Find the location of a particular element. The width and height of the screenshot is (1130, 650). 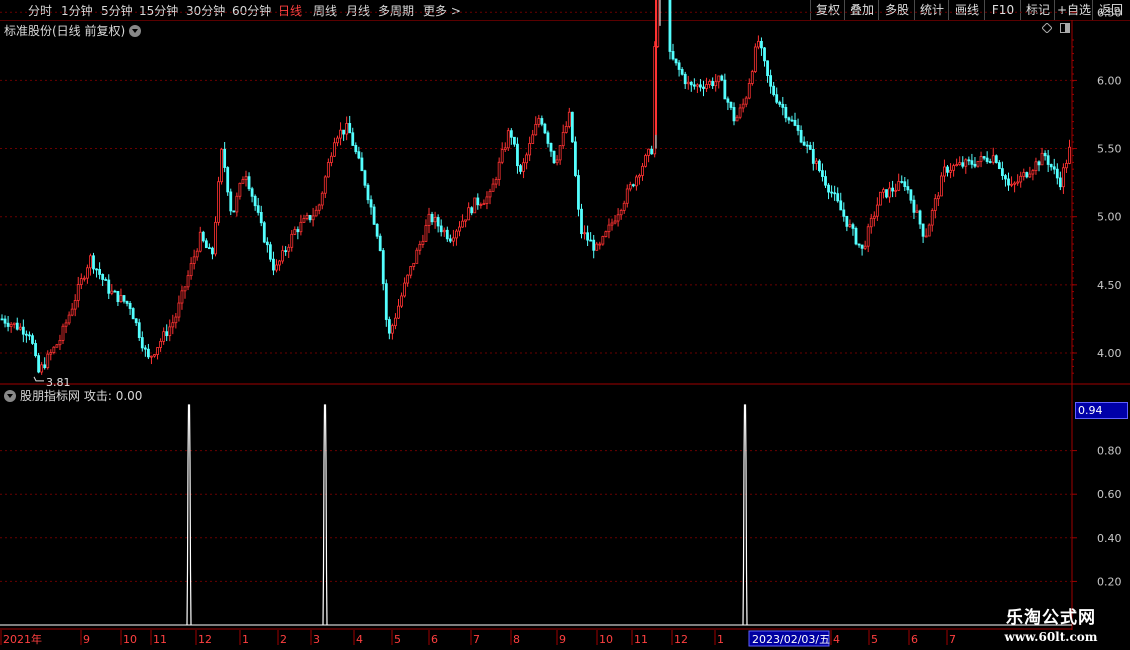

watermark-title: 乐淘公式网 is located at coordinates (1051, 618).